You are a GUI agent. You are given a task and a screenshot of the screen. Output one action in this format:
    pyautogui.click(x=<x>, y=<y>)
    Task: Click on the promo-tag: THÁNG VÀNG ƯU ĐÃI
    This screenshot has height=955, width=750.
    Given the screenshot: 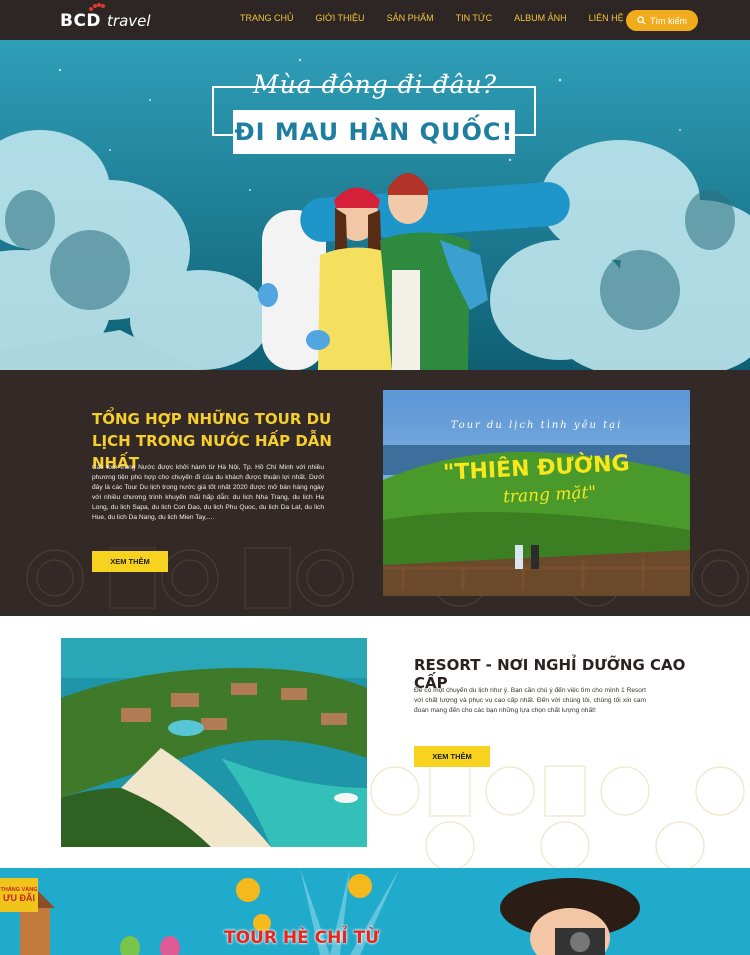 What is the action you would take?
    pyautogui.click(x=19, y=895)
    